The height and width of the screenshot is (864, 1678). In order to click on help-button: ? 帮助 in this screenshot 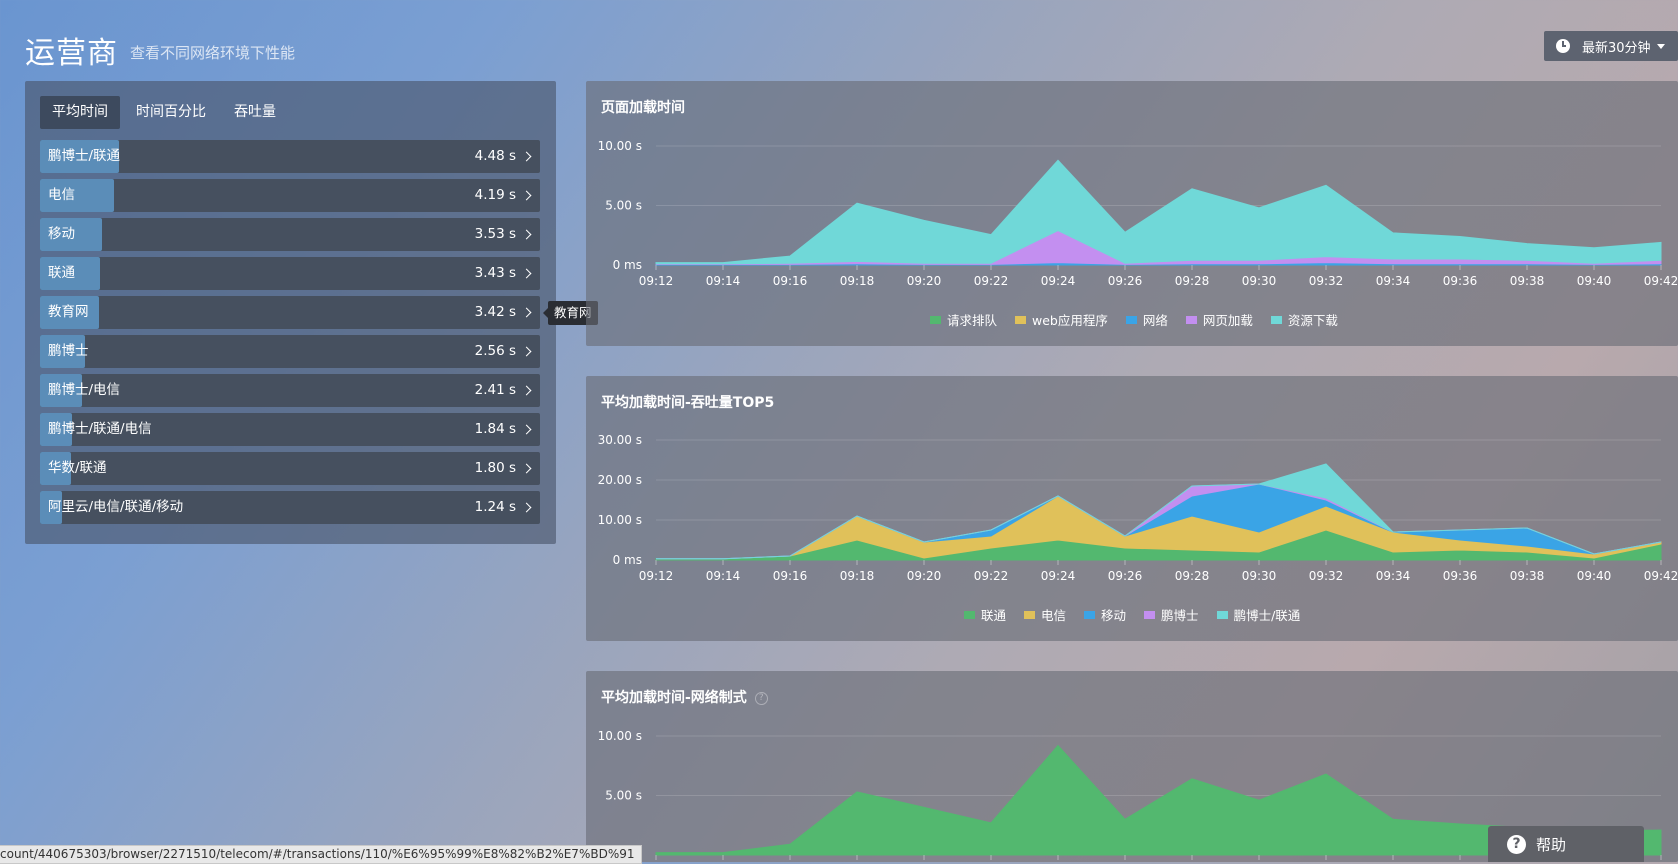, I will do `click(1566, 844)`.